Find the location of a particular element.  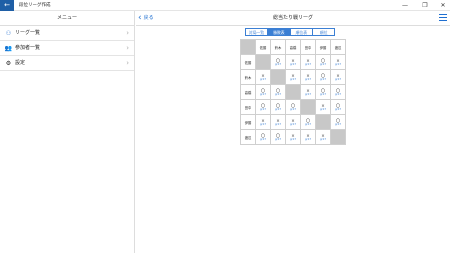

segment-standings: 順位表 is located at coordinates (301, 32).